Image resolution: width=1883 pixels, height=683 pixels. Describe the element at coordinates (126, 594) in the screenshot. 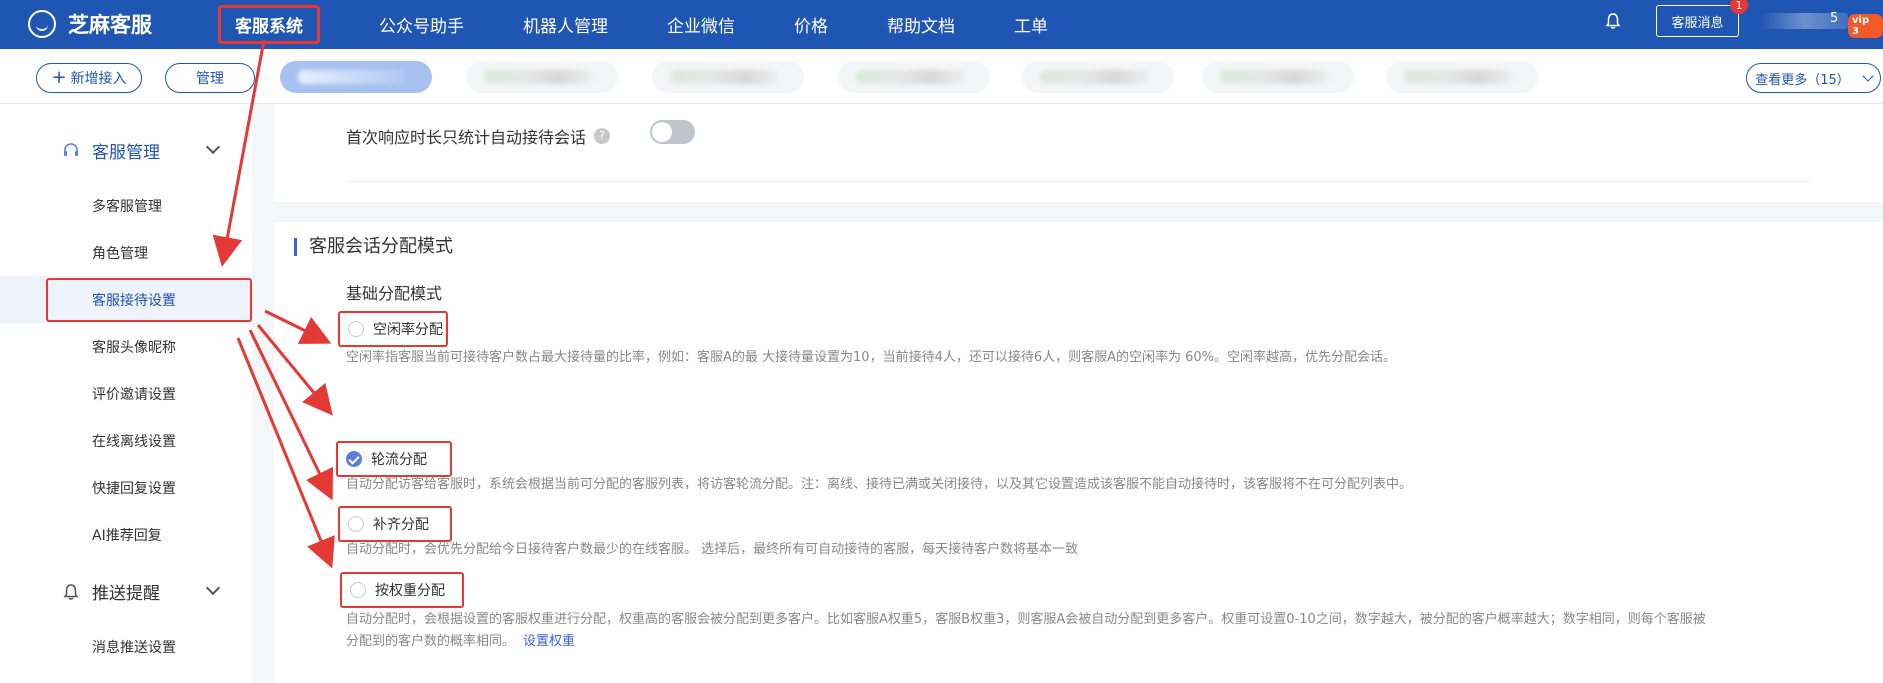

I see `sidebar-group-label: 推送提醒` at that location.